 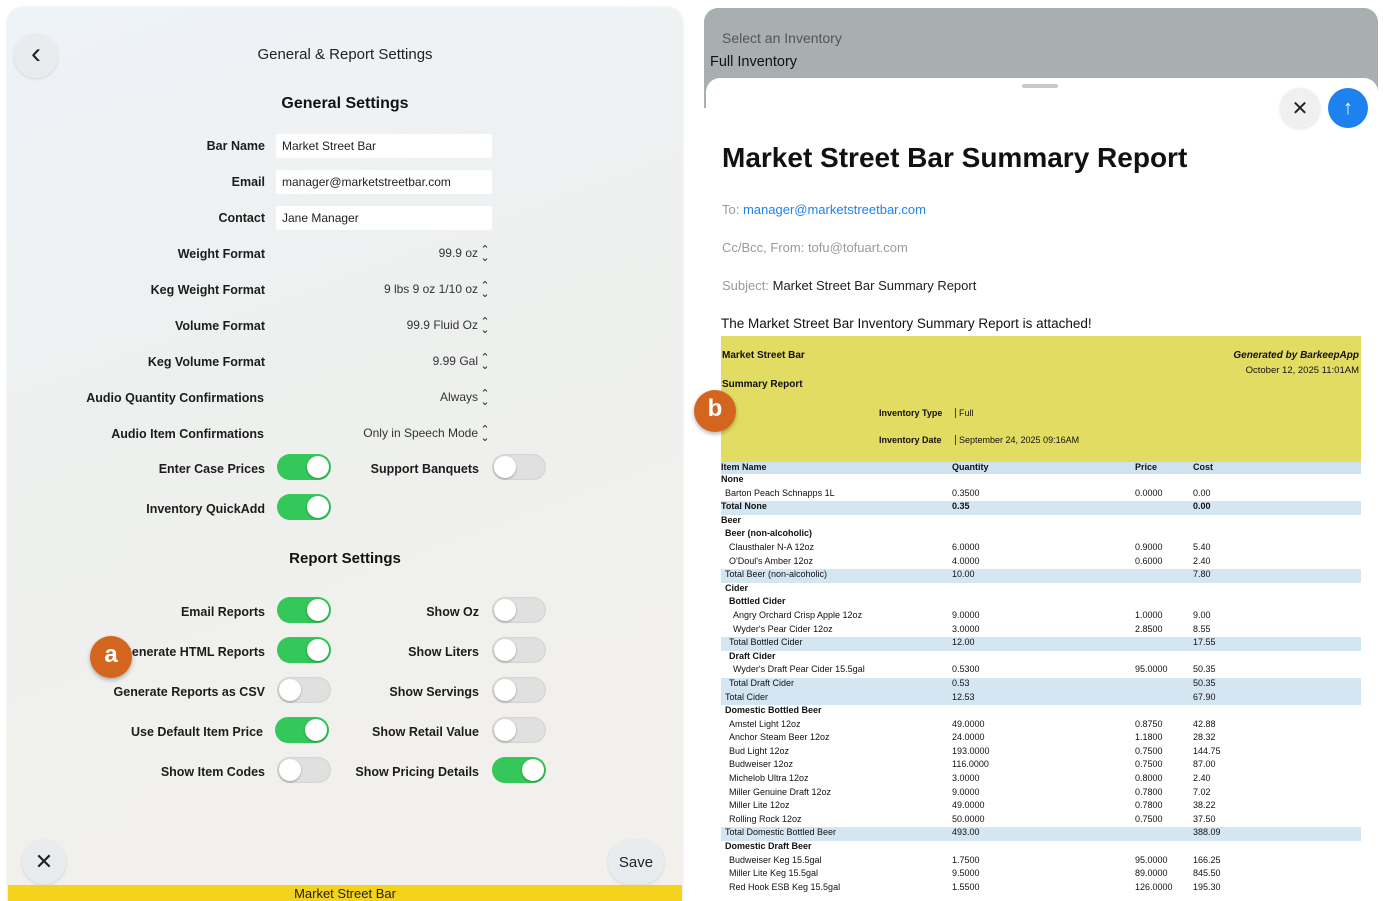 What do you see at coordinates (377, 254) in the screenshot?
I see `weight-format-picker: 99.9 oz ⌃ ⌄` at bounding box center [377, 254].